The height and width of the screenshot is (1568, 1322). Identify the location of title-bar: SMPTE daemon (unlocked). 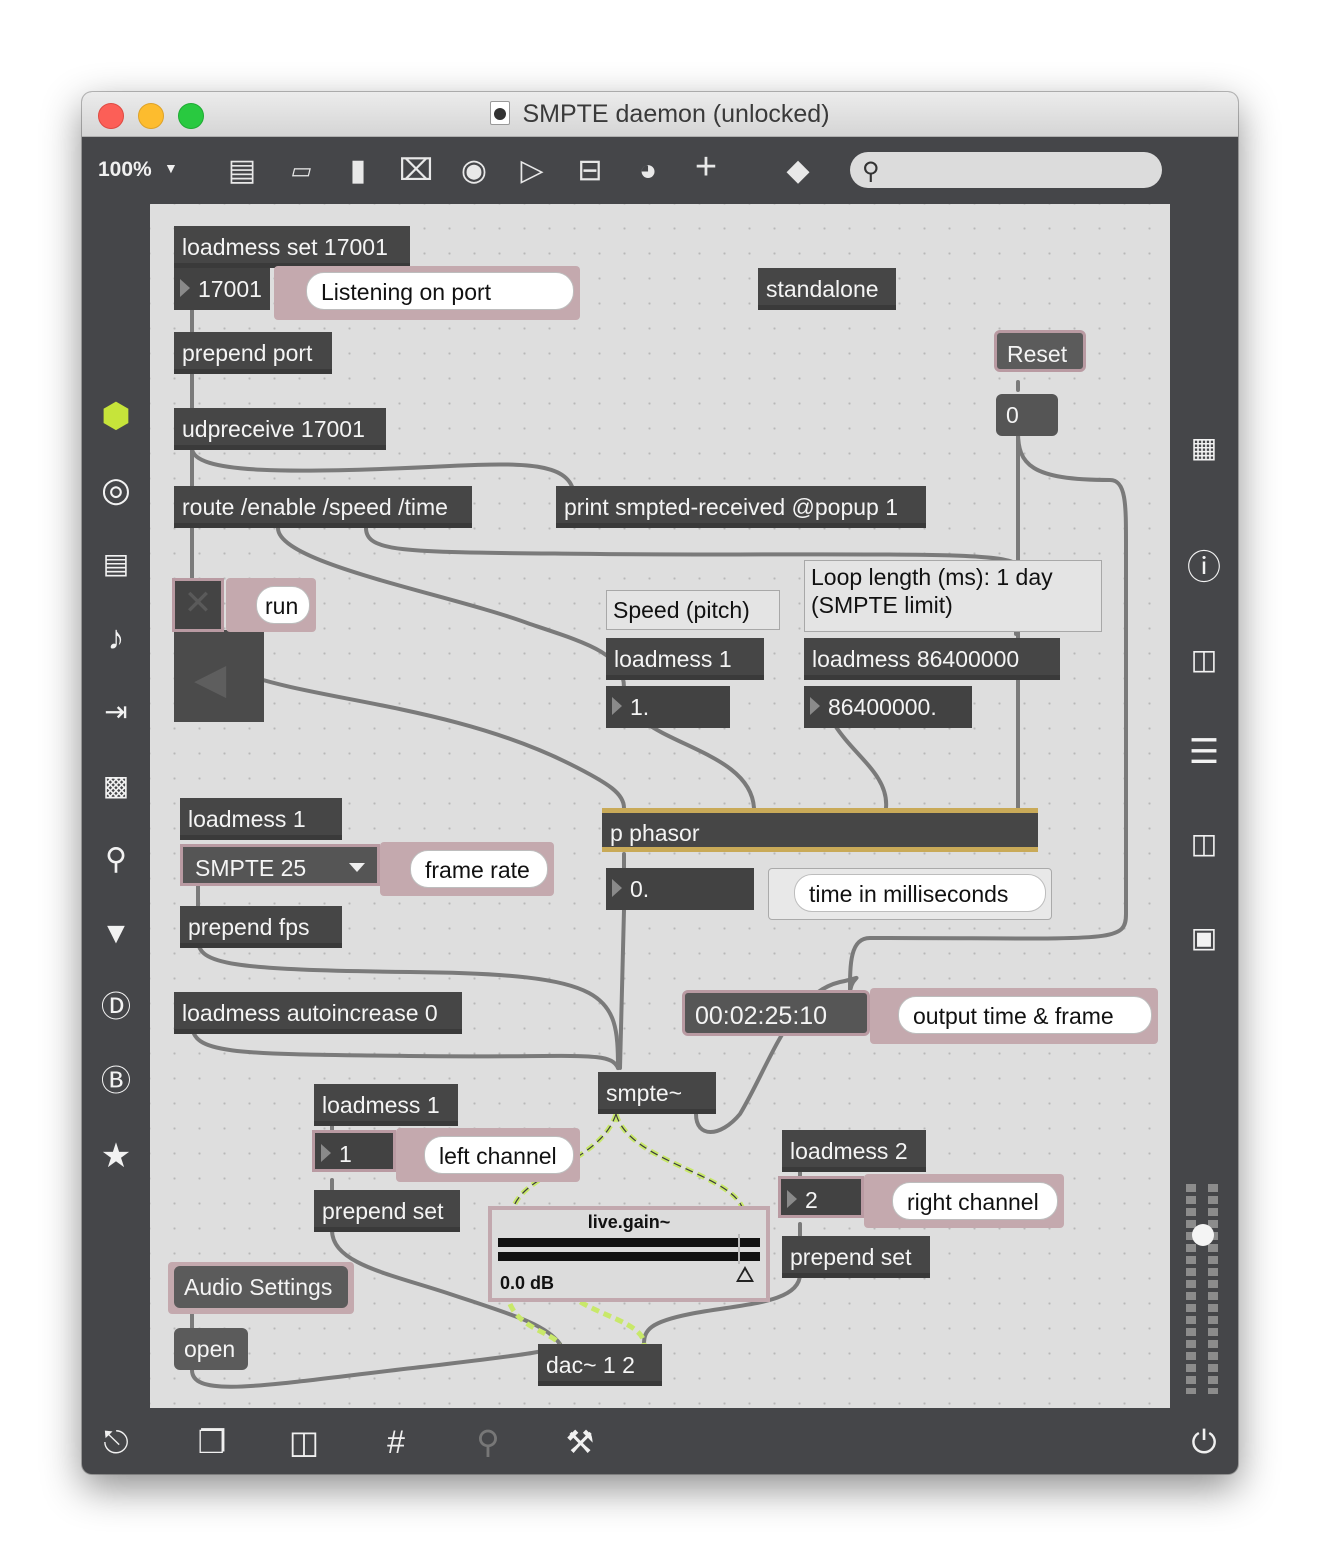
(660, 114).